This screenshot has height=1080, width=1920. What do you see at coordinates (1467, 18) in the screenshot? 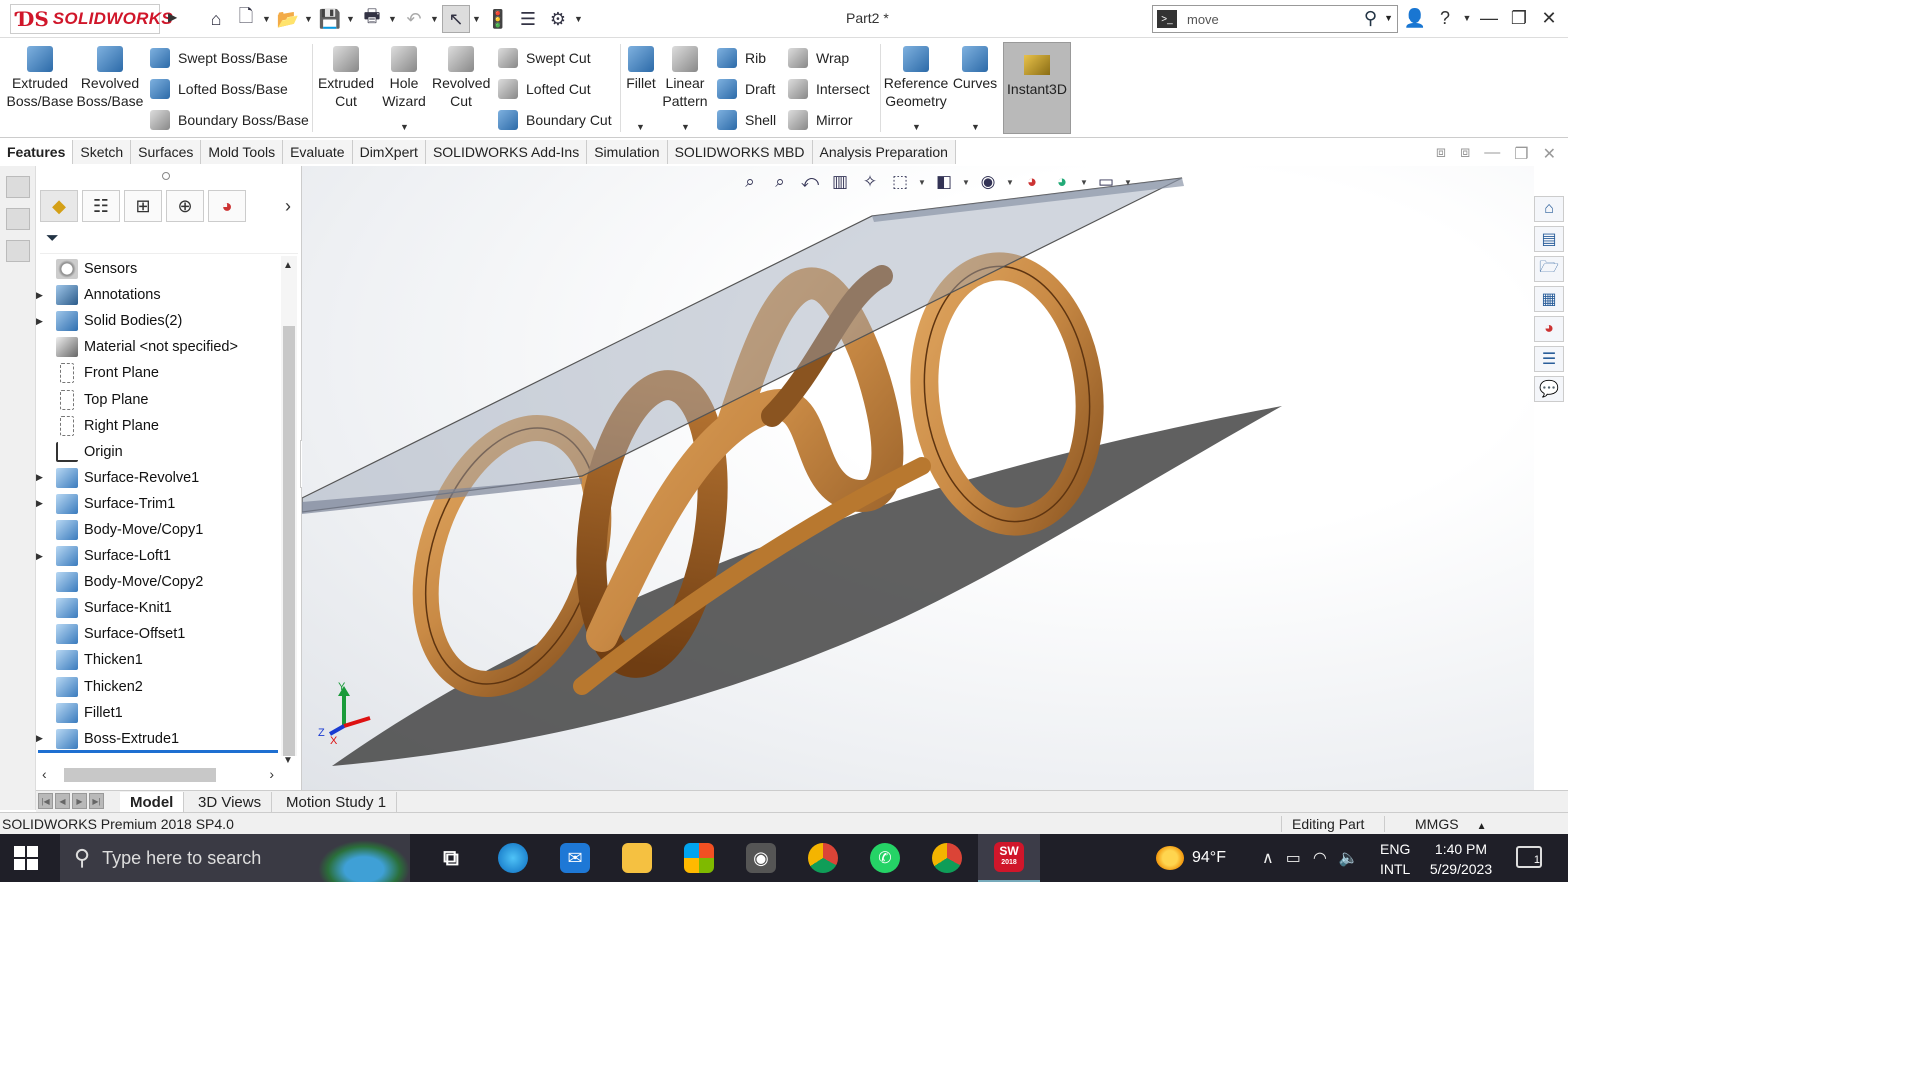
I see `help-dropdown-icon: ▼` at bounding box center [1467, 18].